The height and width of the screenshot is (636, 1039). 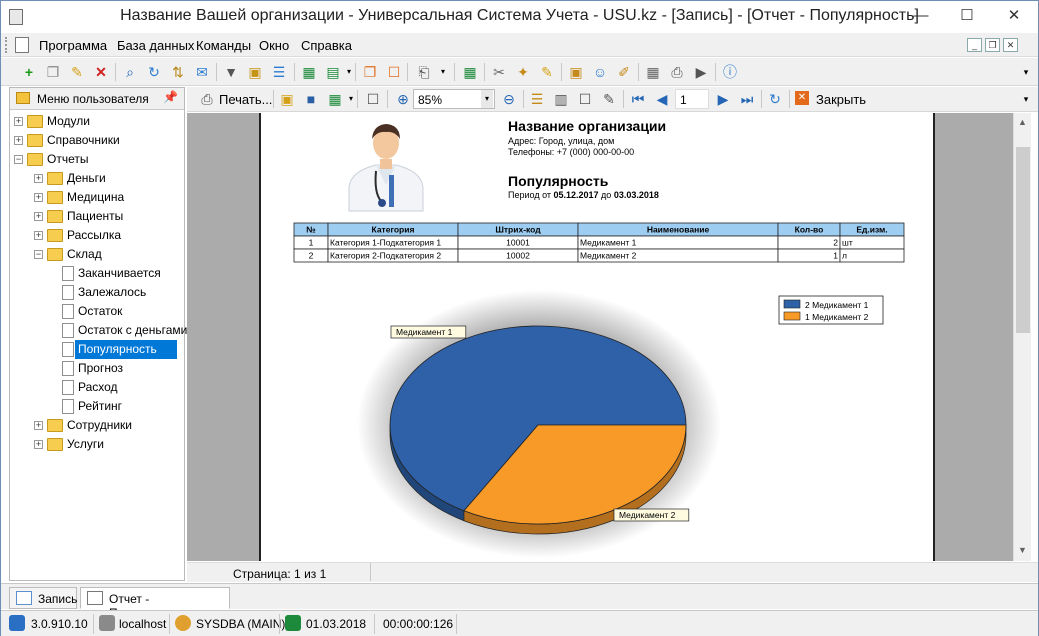 I want to click on scrollbar-thumb, so click(x=1023, y=240).